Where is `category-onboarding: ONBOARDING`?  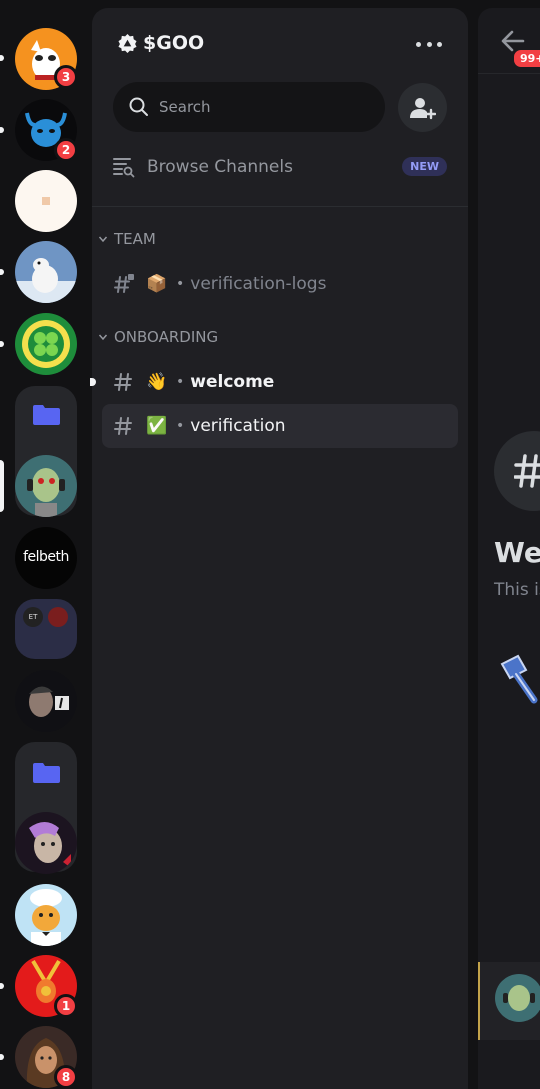
category-onboarding: ONBOARDING is located at coordinates (158, 337).